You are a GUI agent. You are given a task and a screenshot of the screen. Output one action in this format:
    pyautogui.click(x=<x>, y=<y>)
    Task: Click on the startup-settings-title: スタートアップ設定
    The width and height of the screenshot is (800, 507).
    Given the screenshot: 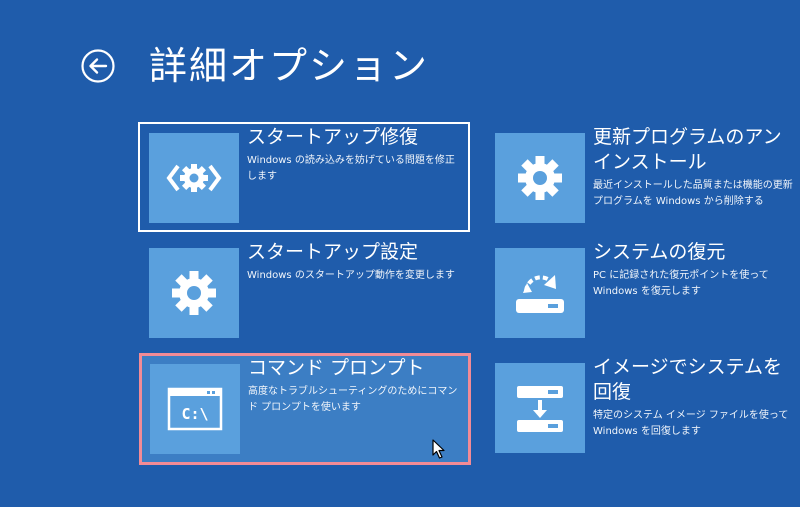 What is the action you would take?
    pyautogui.click(x=333, y=252)
    